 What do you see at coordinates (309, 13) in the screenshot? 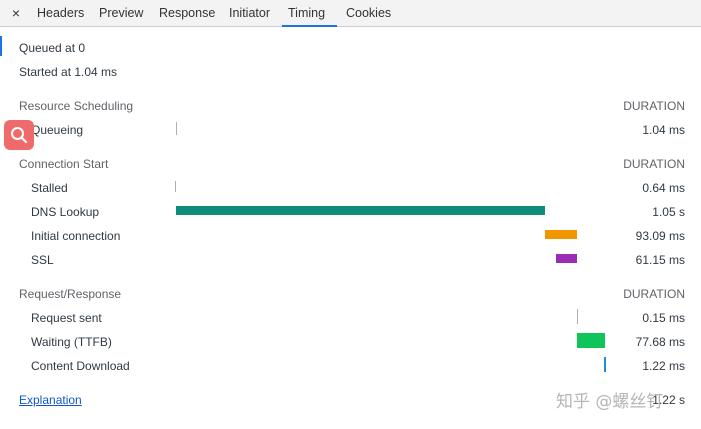
I see `tab-timing: Timing` at bounding box center [309, 13].